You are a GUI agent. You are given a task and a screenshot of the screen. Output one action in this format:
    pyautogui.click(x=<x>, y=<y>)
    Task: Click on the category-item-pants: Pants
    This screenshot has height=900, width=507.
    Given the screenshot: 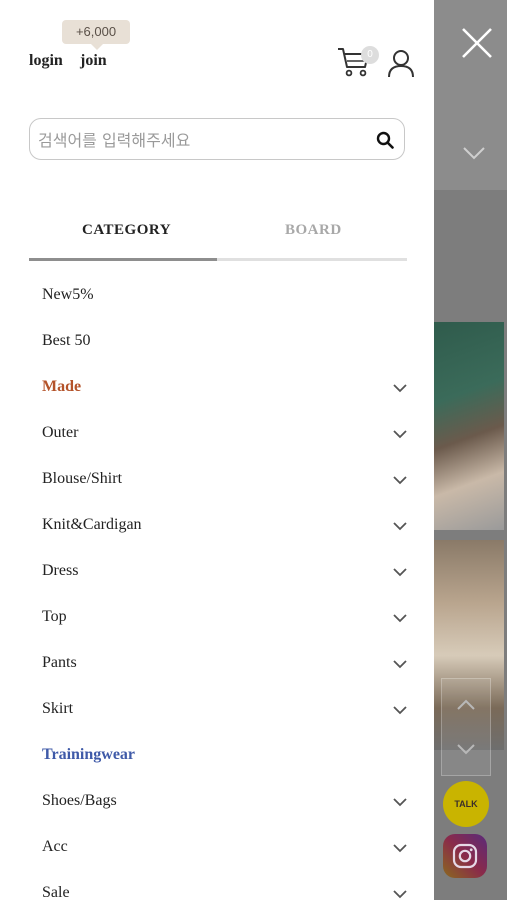 What is the action you would take?
    pyautogui.click(x=217, y=664)
    